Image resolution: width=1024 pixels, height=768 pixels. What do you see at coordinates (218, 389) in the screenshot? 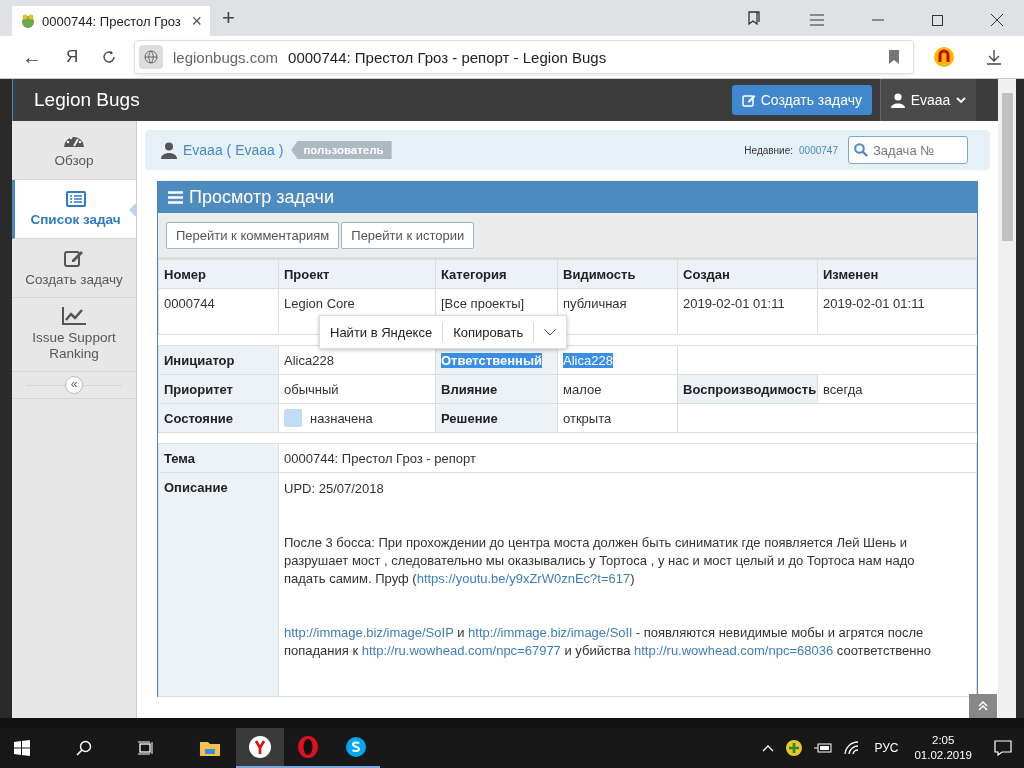
I see `field-label: Приоритет` at bounding box center [218, 389].